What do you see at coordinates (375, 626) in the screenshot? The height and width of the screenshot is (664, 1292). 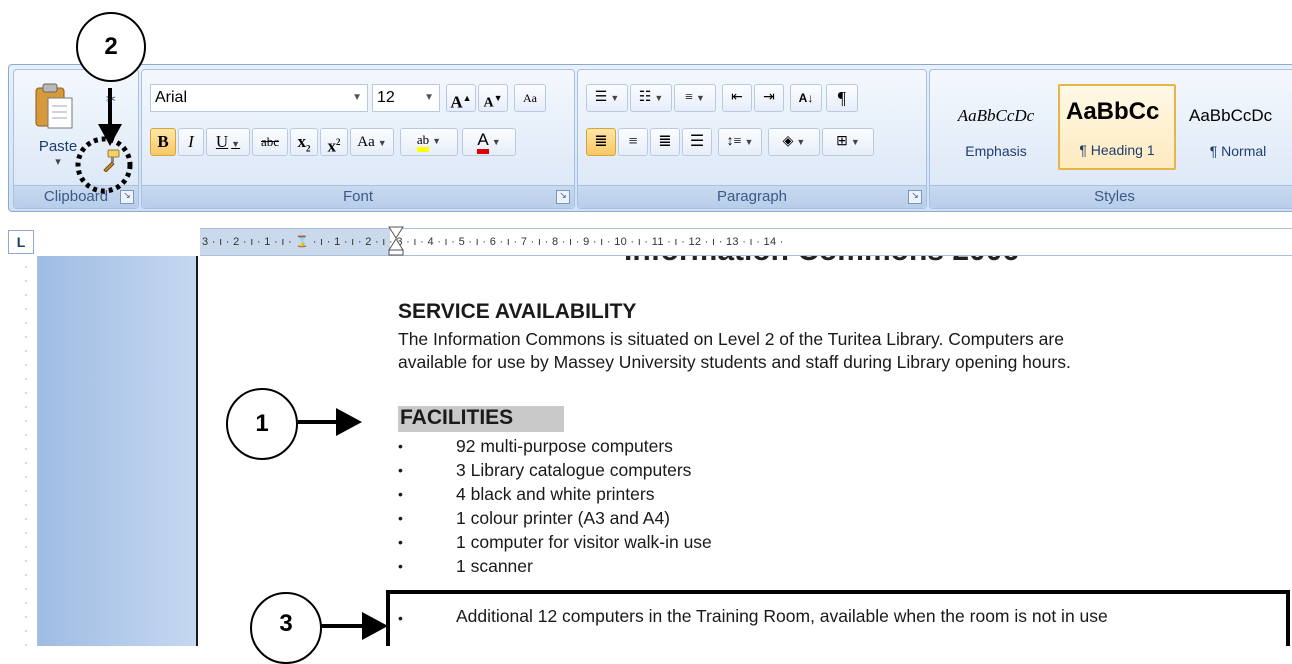 I see `arrow-3-head` at bounding box center [375, 626].